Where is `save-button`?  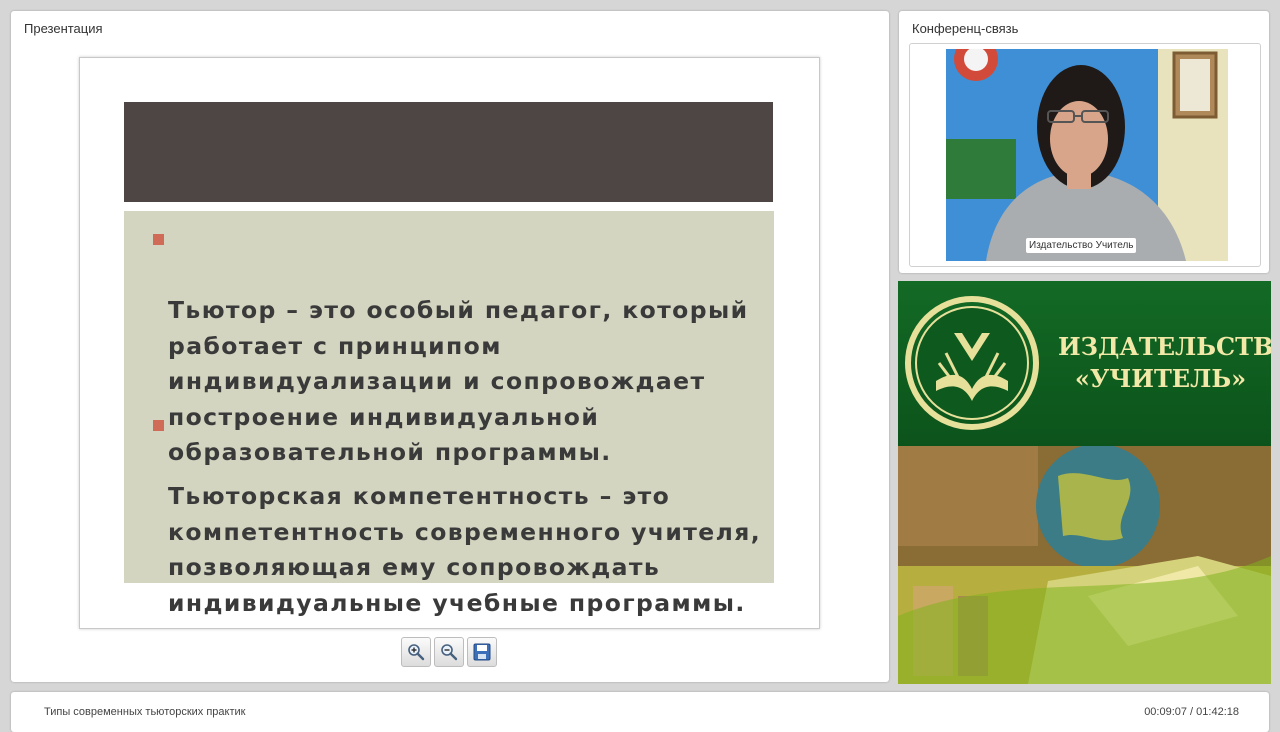
save-button is located at coordinates (482, 652).